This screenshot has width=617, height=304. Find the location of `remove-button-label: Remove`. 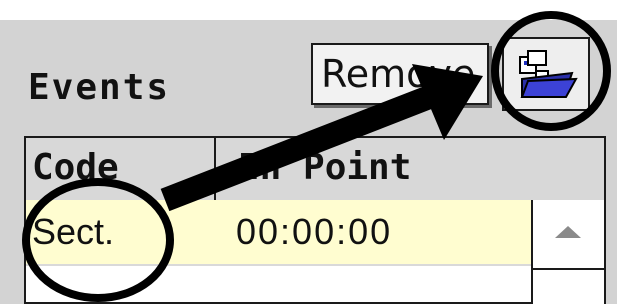

remove-button-label: Remove is located at coordinates (398, 74).